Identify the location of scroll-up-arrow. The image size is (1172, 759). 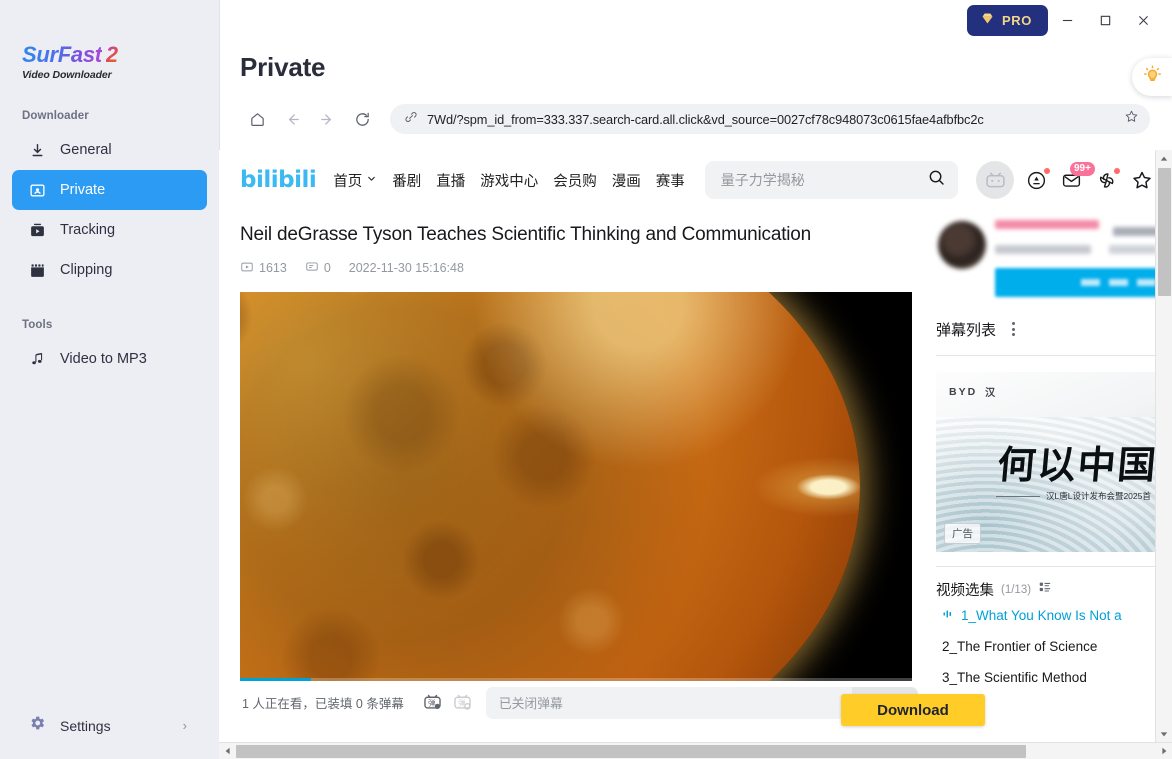
(1164, 158).